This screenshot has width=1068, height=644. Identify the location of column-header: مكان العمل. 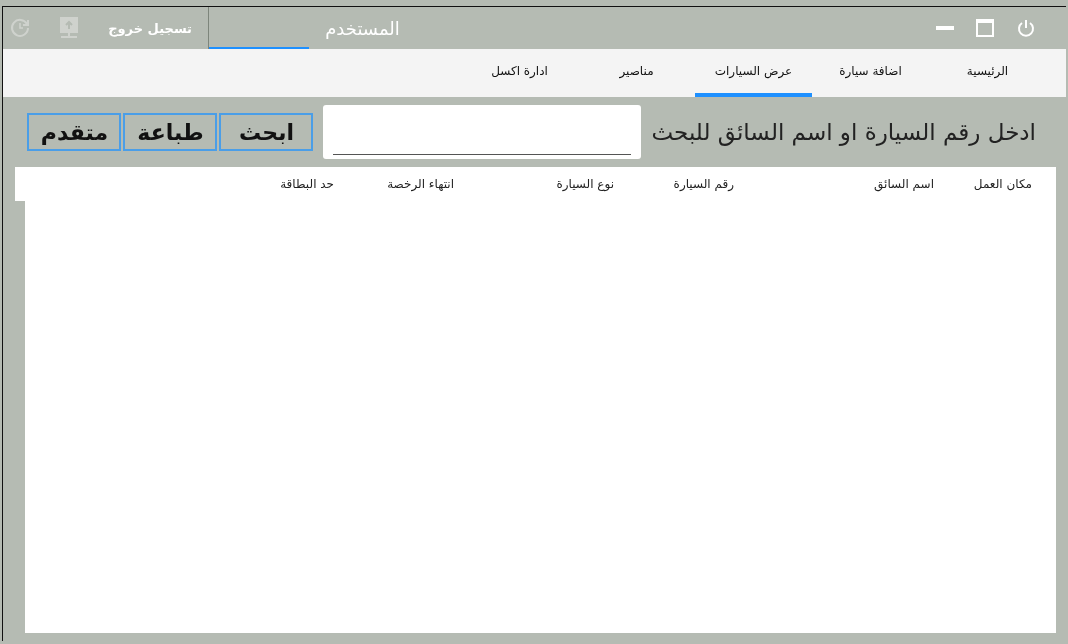
(983, 184).